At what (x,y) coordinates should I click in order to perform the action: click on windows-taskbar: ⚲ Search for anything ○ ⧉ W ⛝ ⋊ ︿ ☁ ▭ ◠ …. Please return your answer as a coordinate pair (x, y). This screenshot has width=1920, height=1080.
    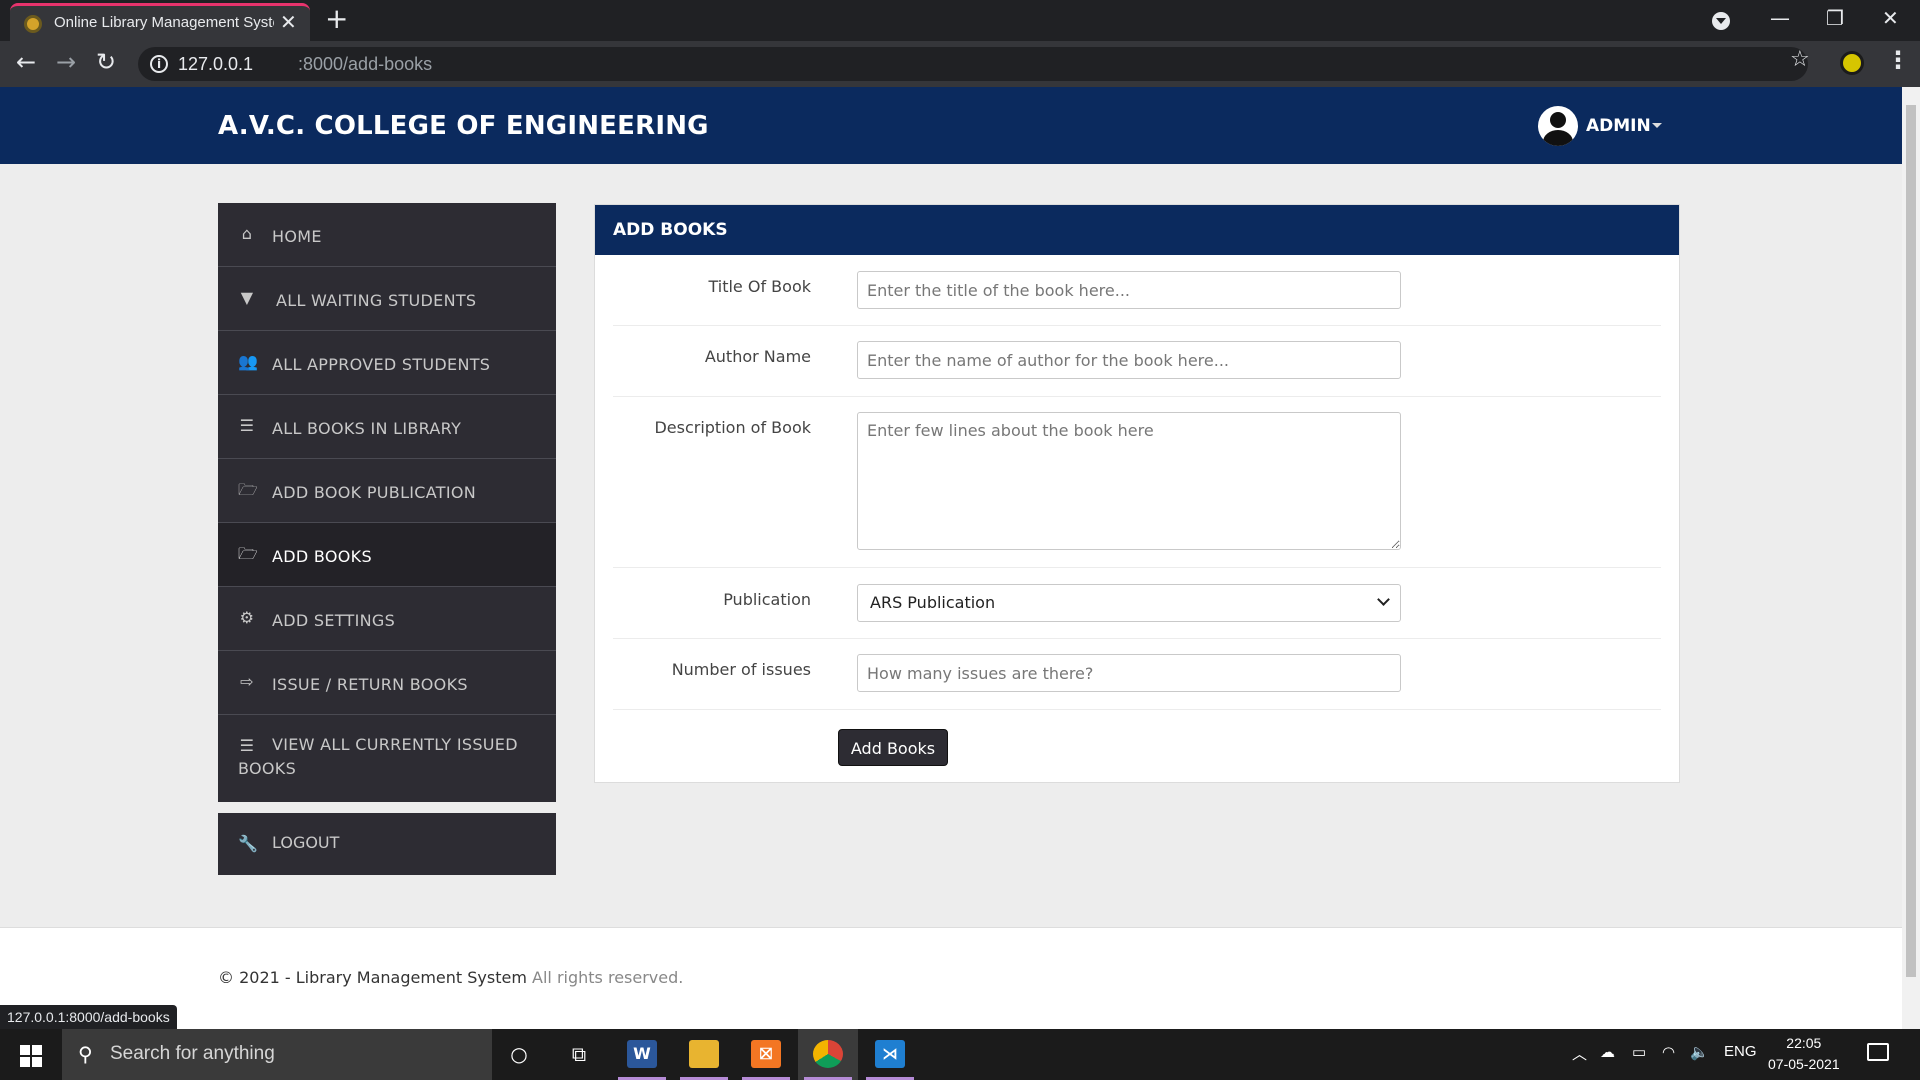
    Looking at the image, I should click on (960, 1054).